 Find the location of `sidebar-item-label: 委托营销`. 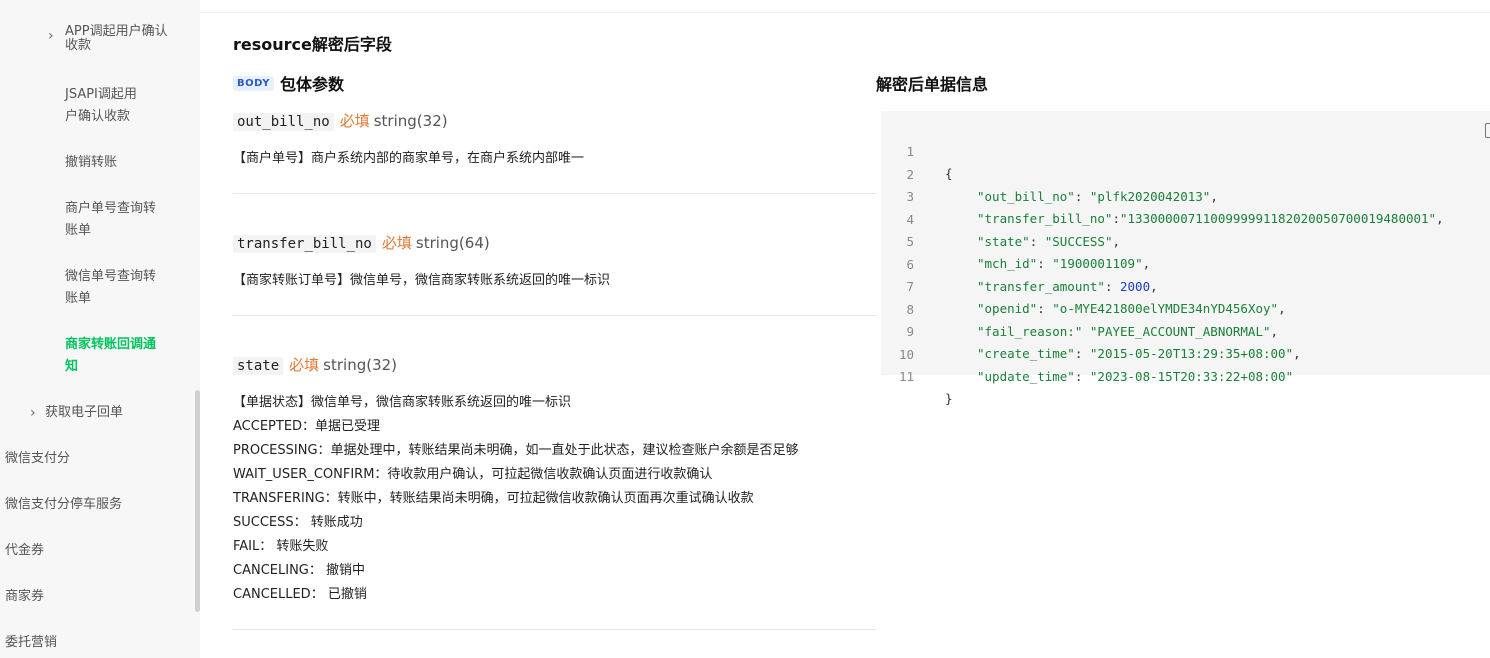

sidebar-item-label: 委托营销 is located at coordinates (31, 642).